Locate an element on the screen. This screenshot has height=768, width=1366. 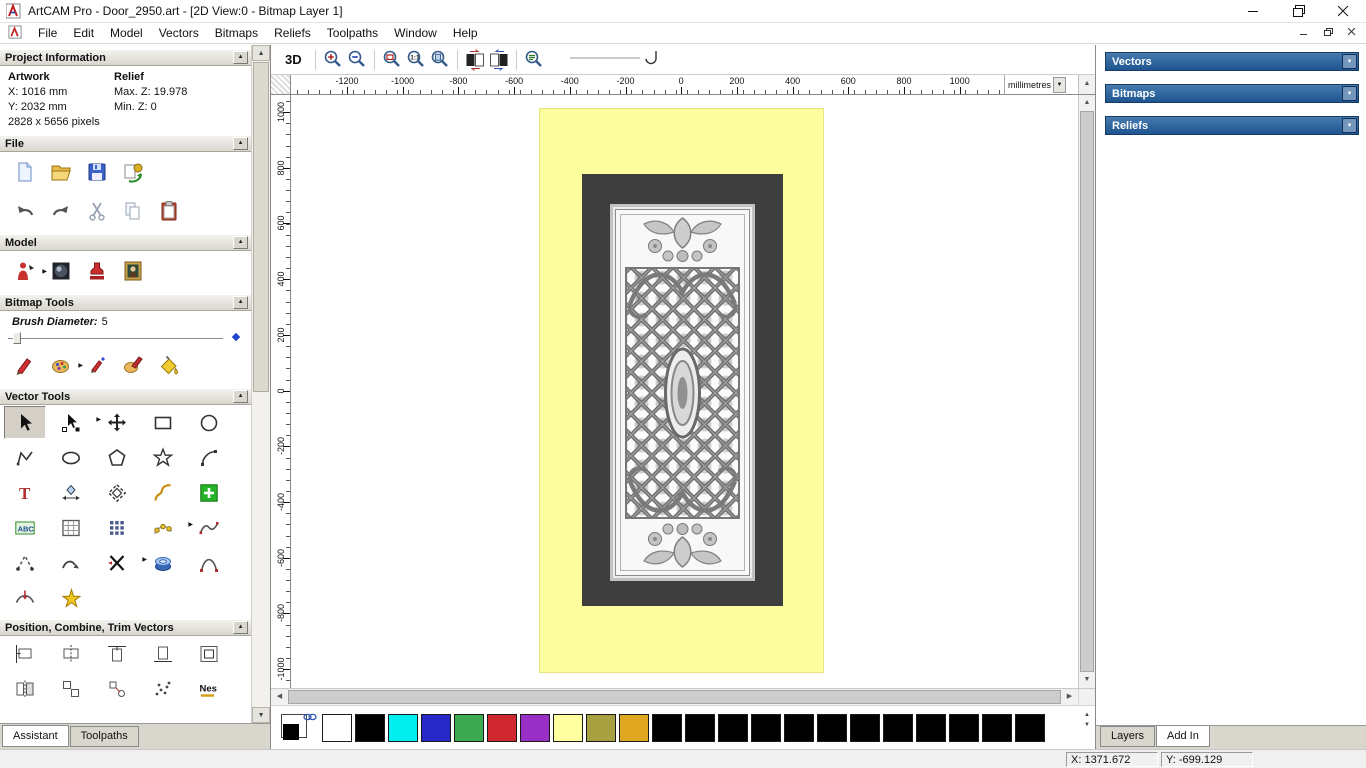
menu-toolpaths: Toolpaths is located at coordinates (352, 33).